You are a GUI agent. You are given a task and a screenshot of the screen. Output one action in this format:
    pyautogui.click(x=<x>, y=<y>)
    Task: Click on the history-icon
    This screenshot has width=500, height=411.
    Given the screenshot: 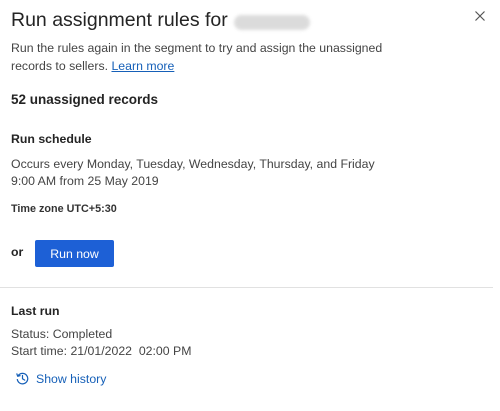 What is the action you would take?
    pyautogui.click(x=22, y=378)
    